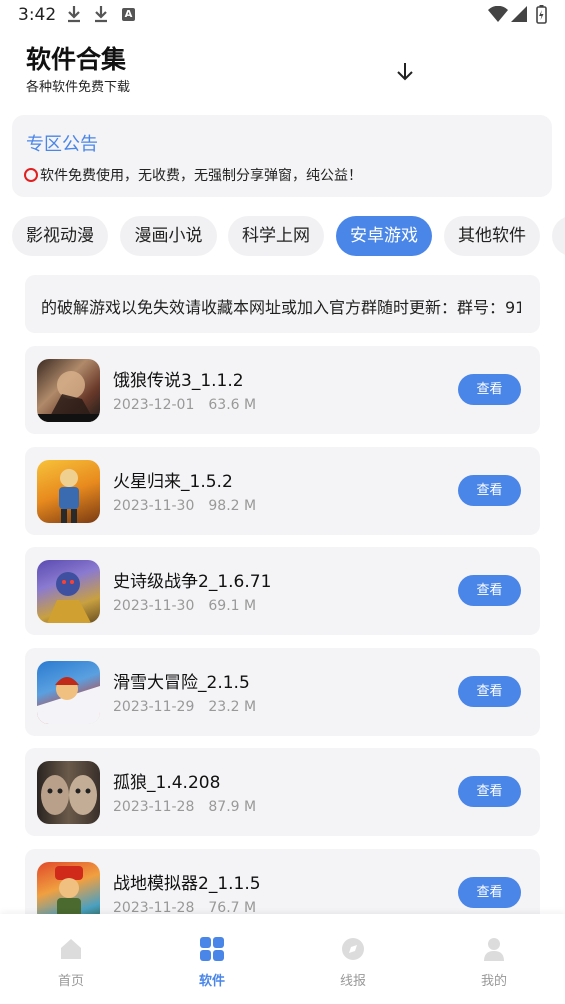  I want to click on nav-software-label: 软件, so click(211, 981).